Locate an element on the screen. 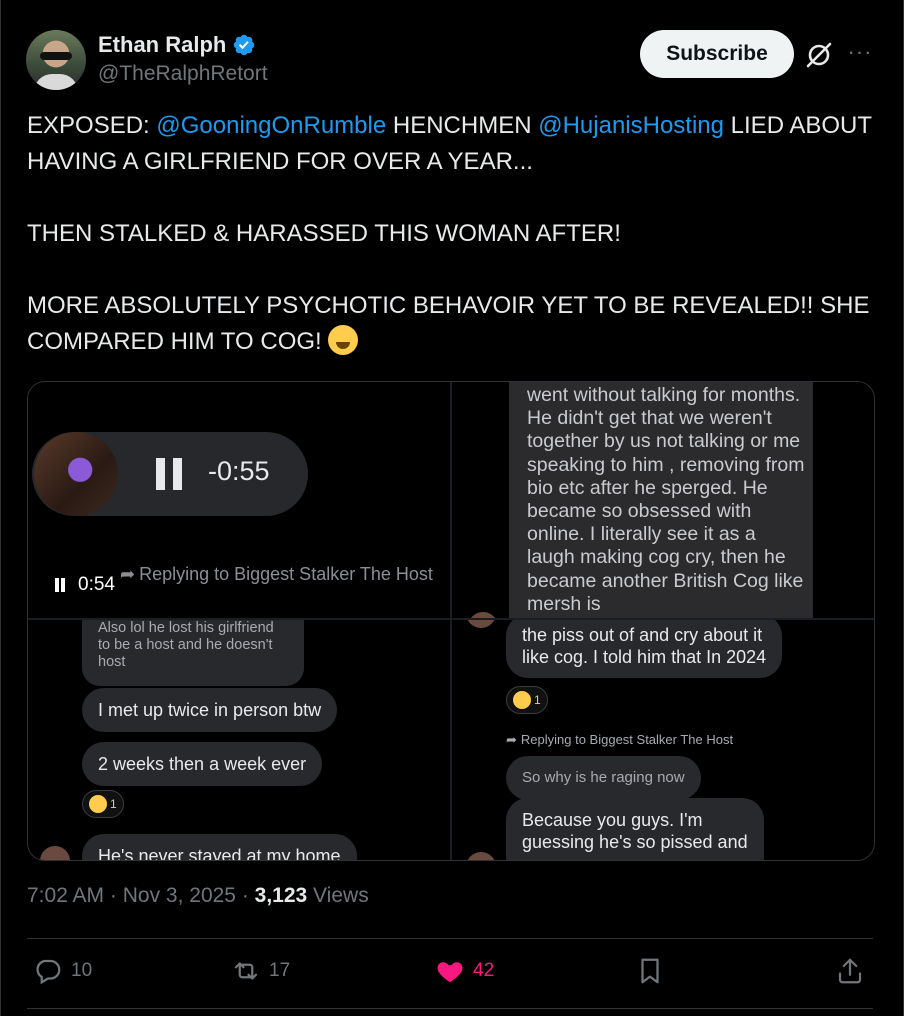  video-controls: 0:54 is located at coordinates (84, 585).